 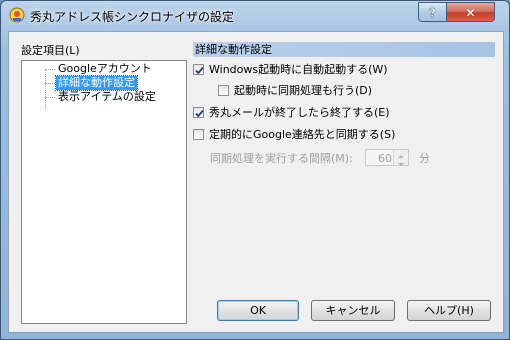 I want to click on interval-value: 60, so click(x=385, y=158).